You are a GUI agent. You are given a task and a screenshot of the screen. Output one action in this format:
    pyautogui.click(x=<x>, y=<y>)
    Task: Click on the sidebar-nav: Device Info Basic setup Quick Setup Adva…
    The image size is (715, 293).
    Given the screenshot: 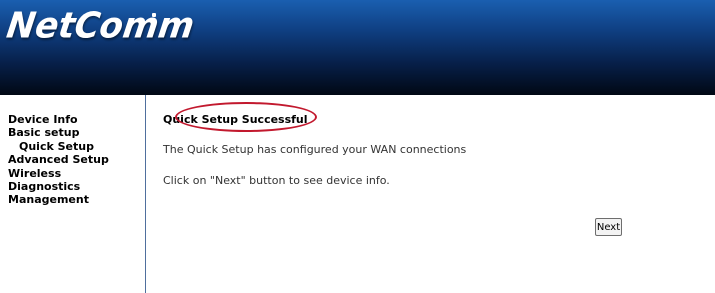 What is the action you would take?
    pyautogui.click(x=58, y=160)
    